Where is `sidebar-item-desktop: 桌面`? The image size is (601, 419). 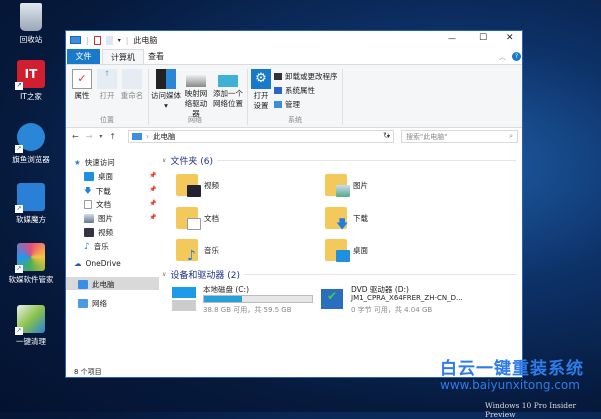 sidebar-item-desktop: 桌面 is located at coordinates (98, 176).